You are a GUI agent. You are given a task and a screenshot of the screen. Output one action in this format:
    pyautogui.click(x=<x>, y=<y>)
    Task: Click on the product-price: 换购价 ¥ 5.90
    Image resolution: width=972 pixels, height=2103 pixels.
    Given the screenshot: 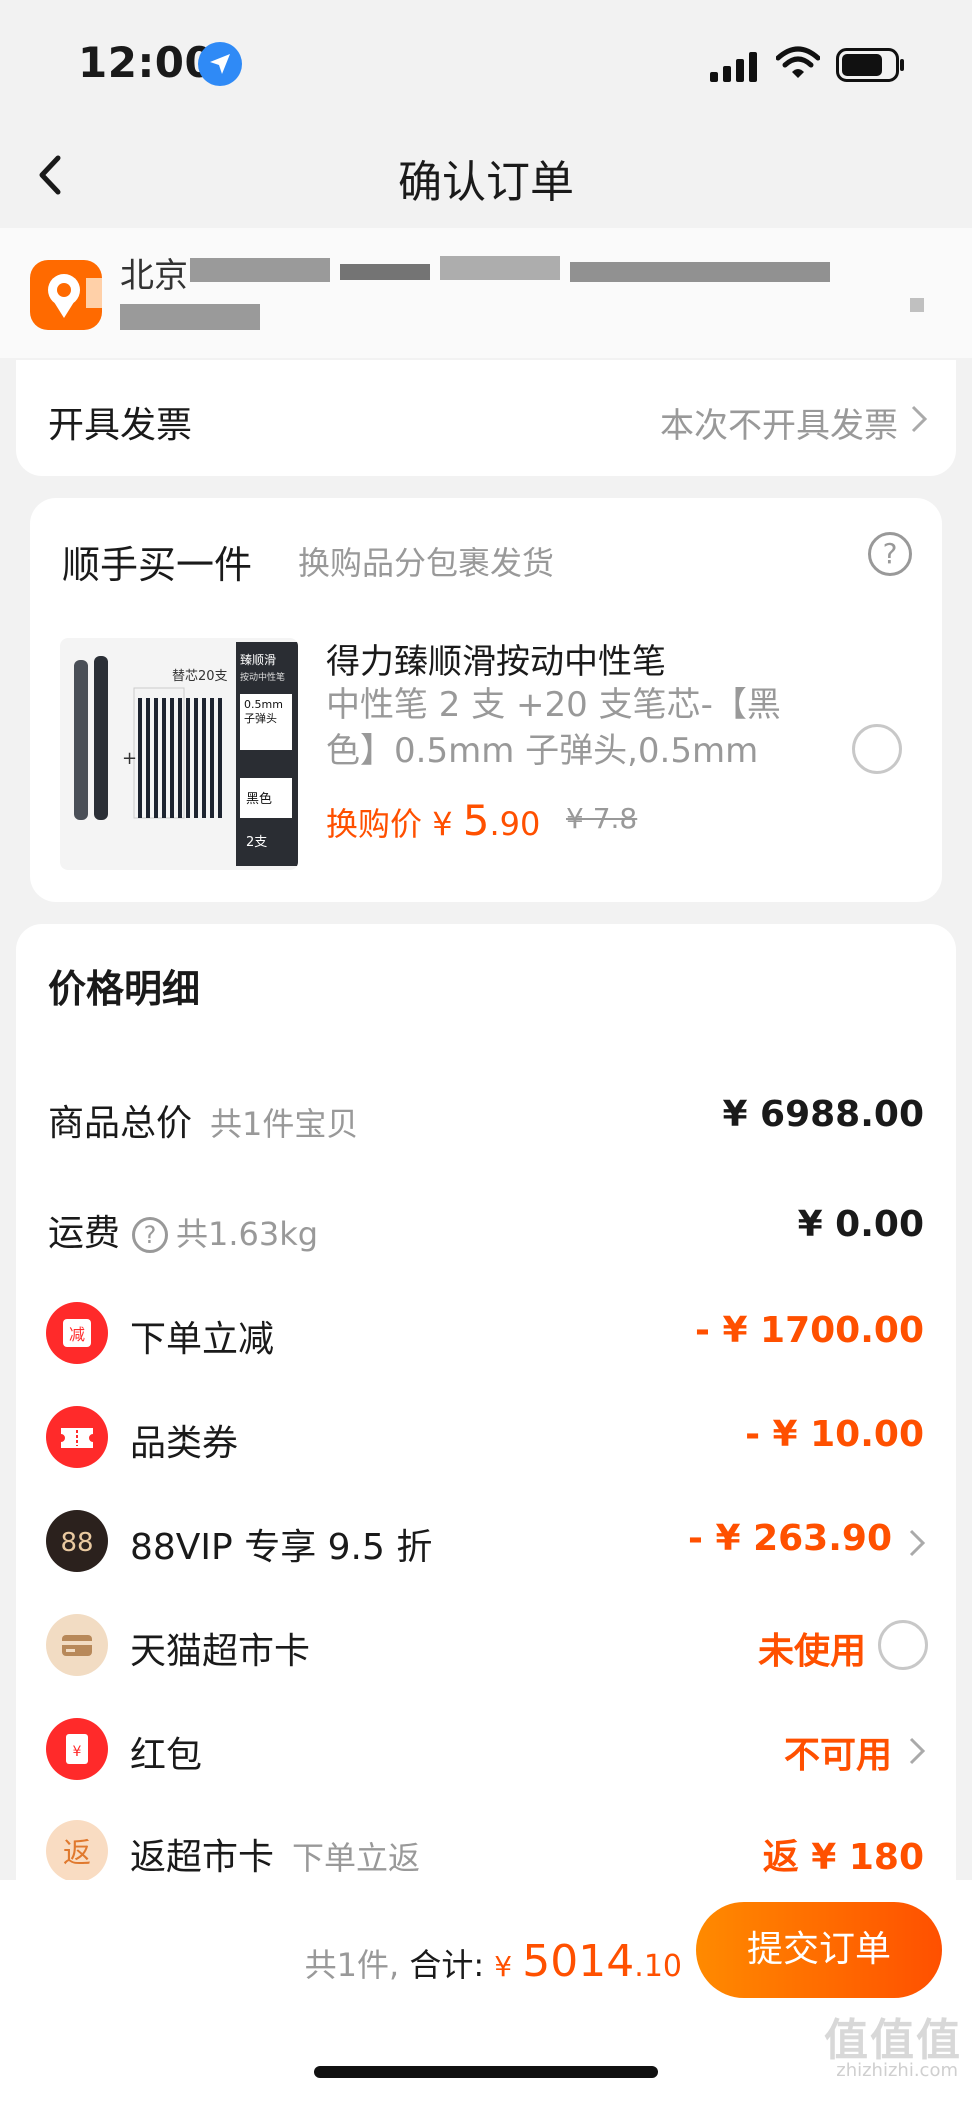 What is the action you would take?
    pyautogui.click(x=433, y=820)
    